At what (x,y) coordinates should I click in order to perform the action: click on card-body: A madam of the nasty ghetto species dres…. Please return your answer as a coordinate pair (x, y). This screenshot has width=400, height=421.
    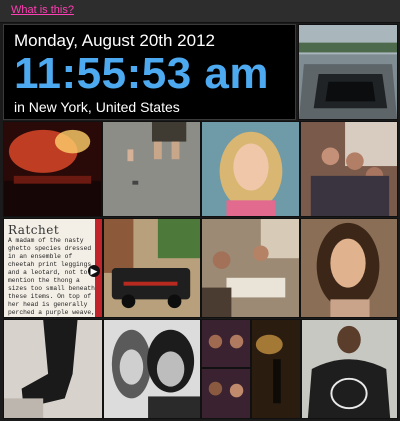
    Looking at the image, I should click on (51, 280).